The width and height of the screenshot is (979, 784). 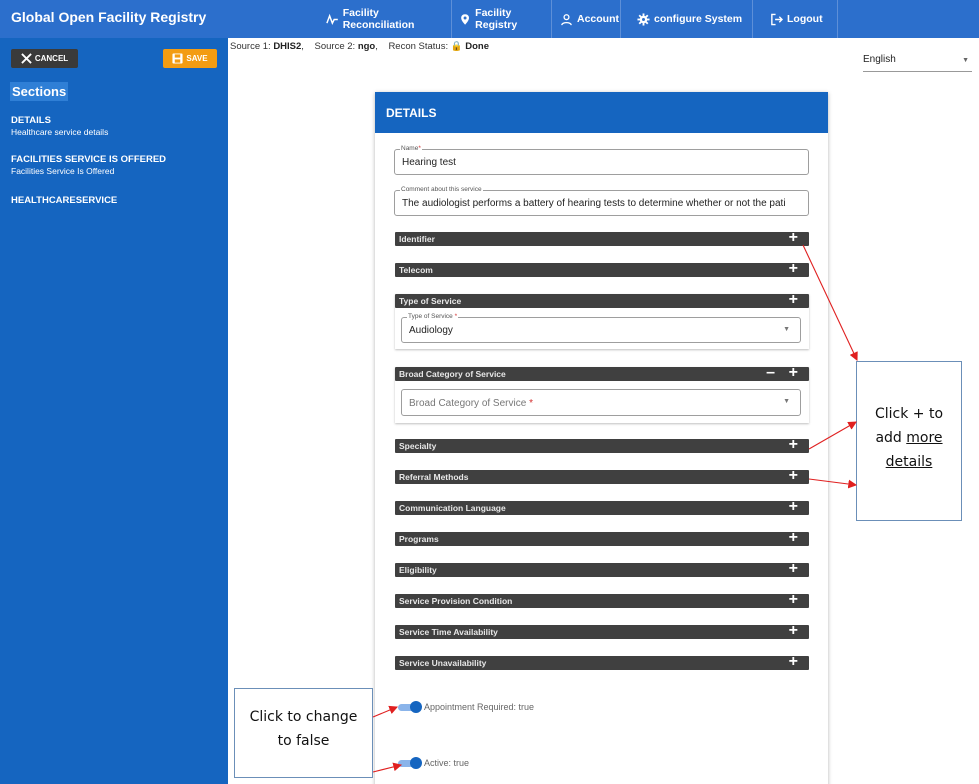 What do you see at coordinates (793, 476) in the screenshot?
I see `add-referral-methods-plus-icon: +` at bounding box center [793, 476].